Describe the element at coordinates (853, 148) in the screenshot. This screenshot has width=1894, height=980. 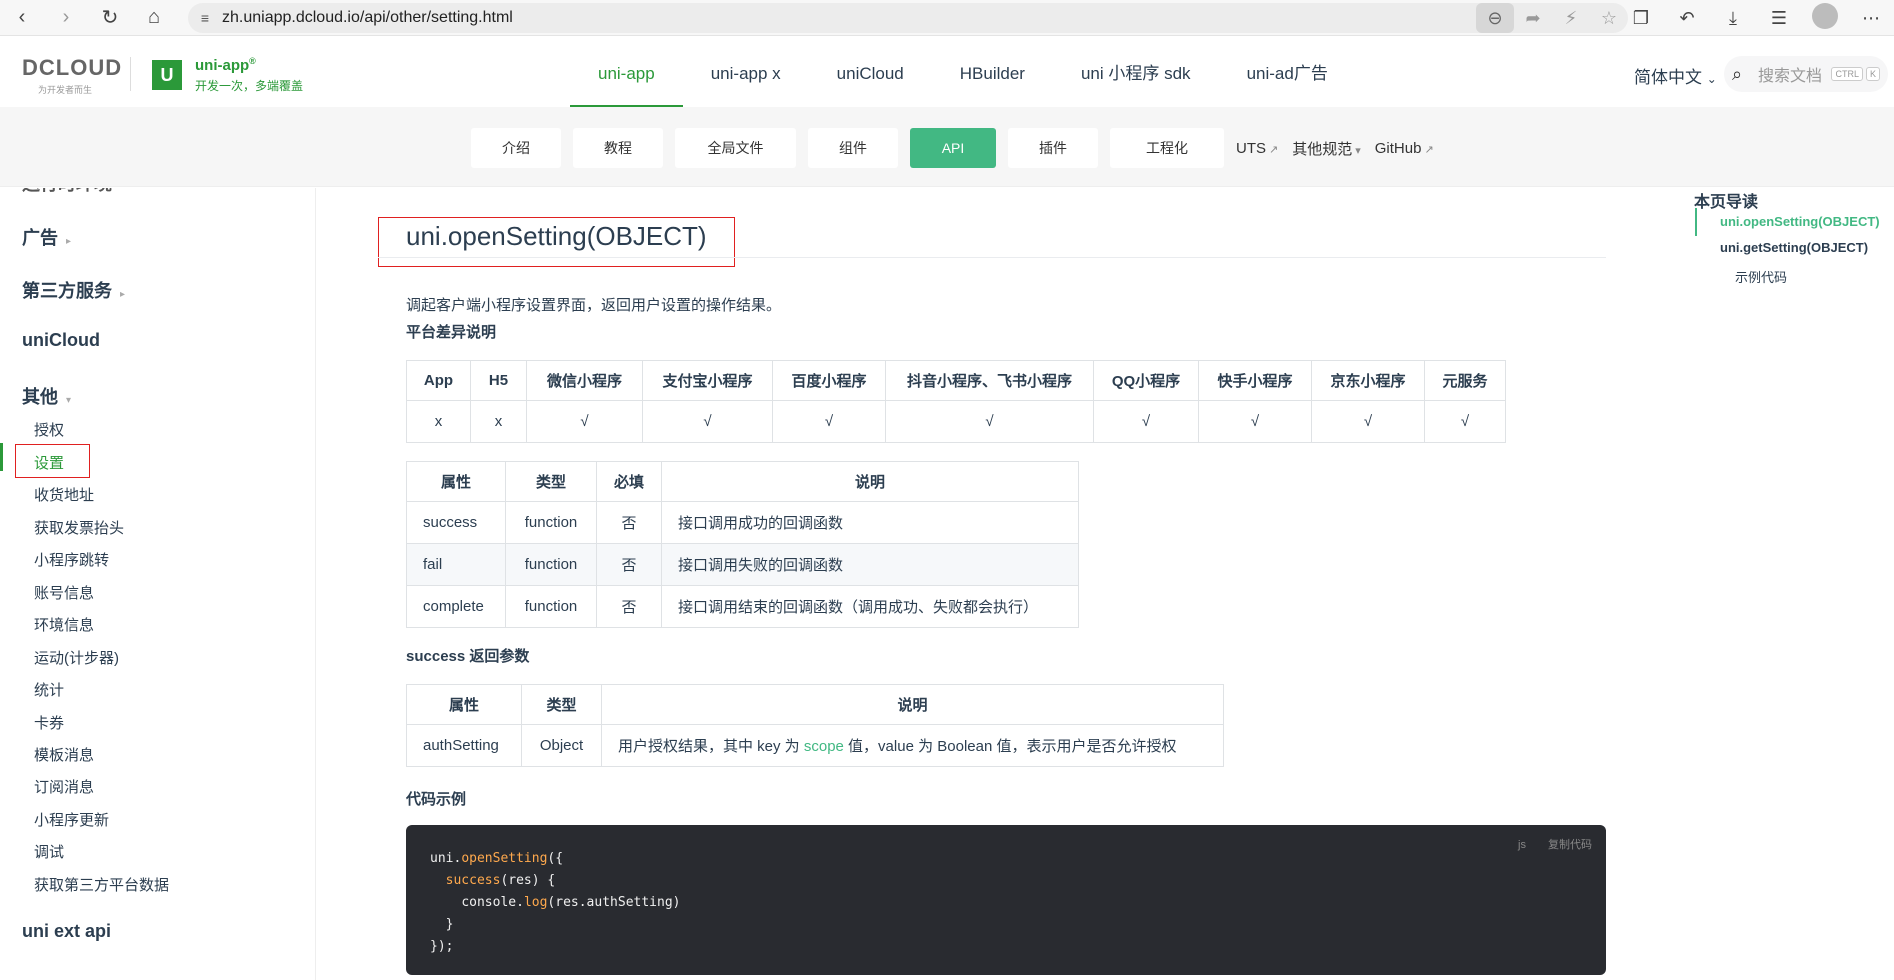
I see `tab-components: 组件` at that location.